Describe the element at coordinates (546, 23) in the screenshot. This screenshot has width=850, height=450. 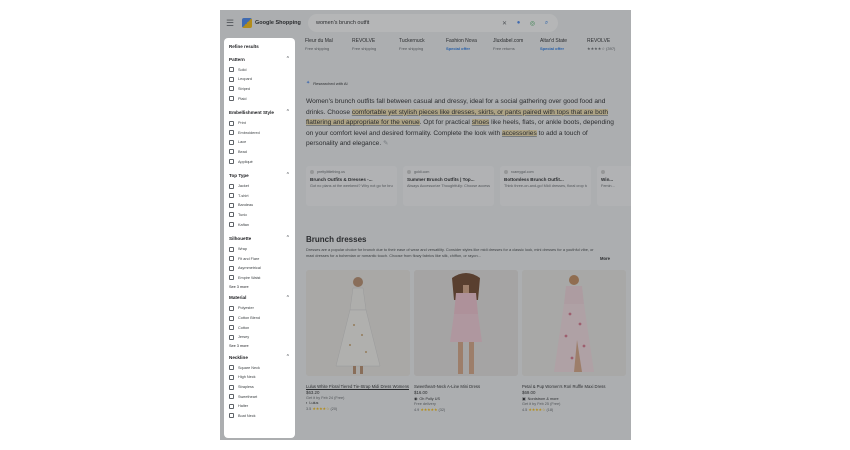
I see `search-icon: ⌕` at that location.